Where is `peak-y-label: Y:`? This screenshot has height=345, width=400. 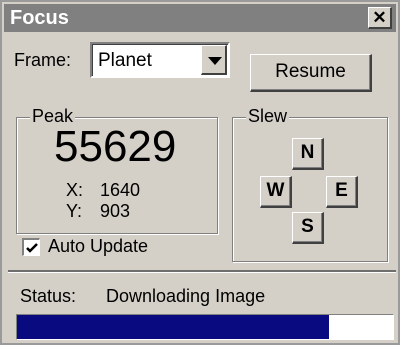
peak-y-label: Y: is located at coordinates (74, 211).